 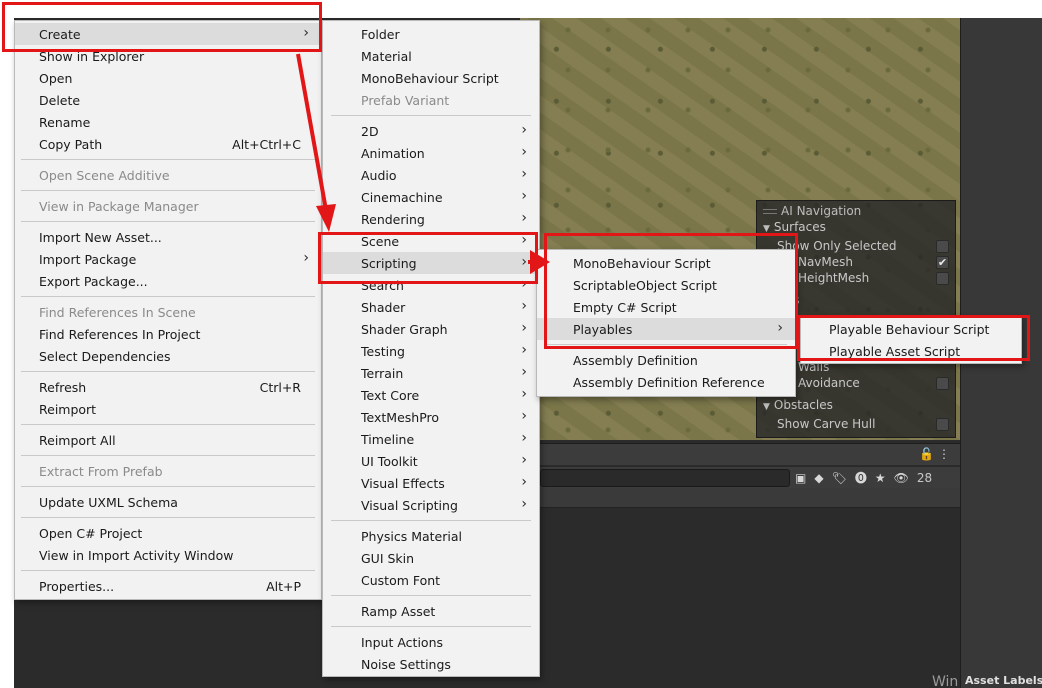 What do you see at coordinates (818, 478) in the screenshot?
I see `asset-type-icon: ◆` at bounding box center [818, 478].